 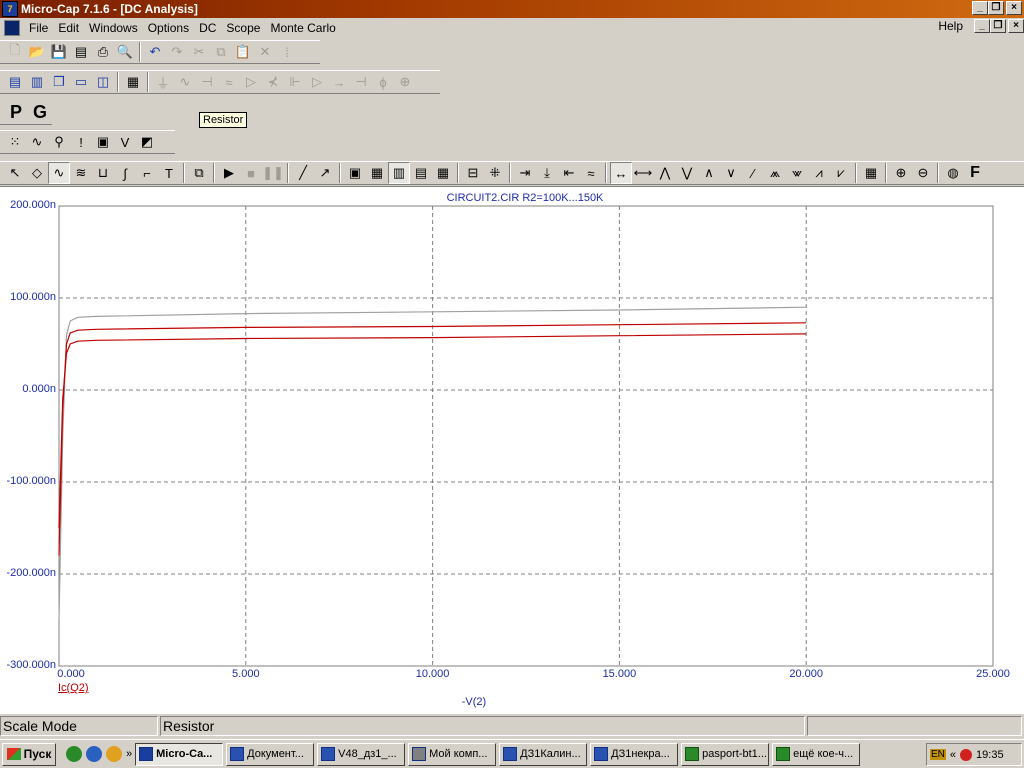 What do you see at coordinates (125, 52) in the screenshot?
I see `print-preview-icon: 🔍` at bounding box center [125, 52].